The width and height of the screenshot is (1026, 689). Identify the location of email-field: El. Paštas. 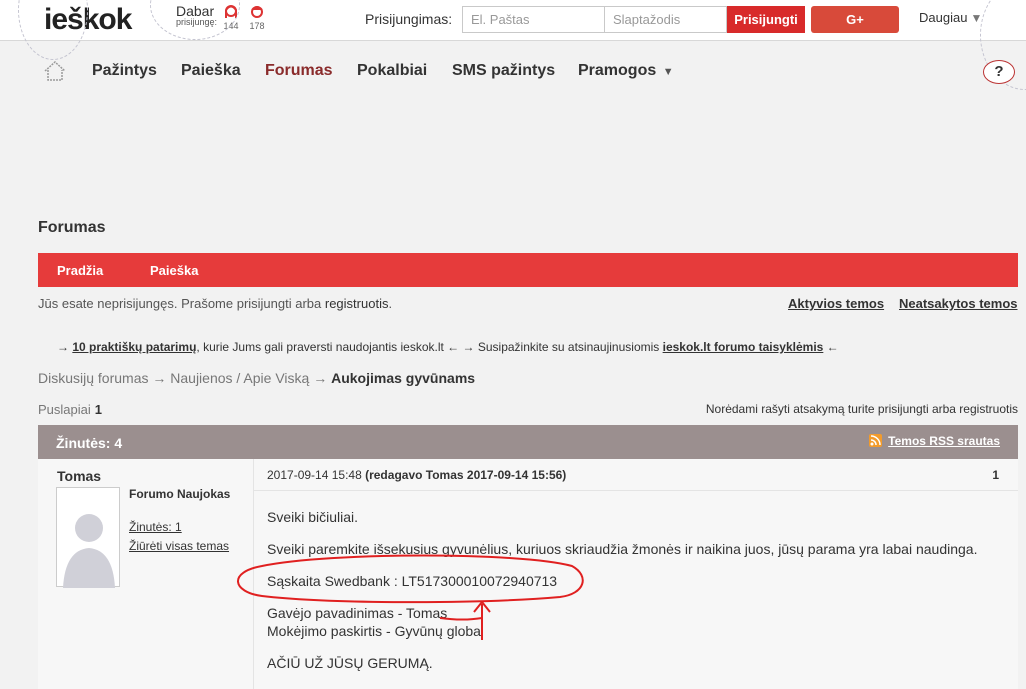
(533, 19).